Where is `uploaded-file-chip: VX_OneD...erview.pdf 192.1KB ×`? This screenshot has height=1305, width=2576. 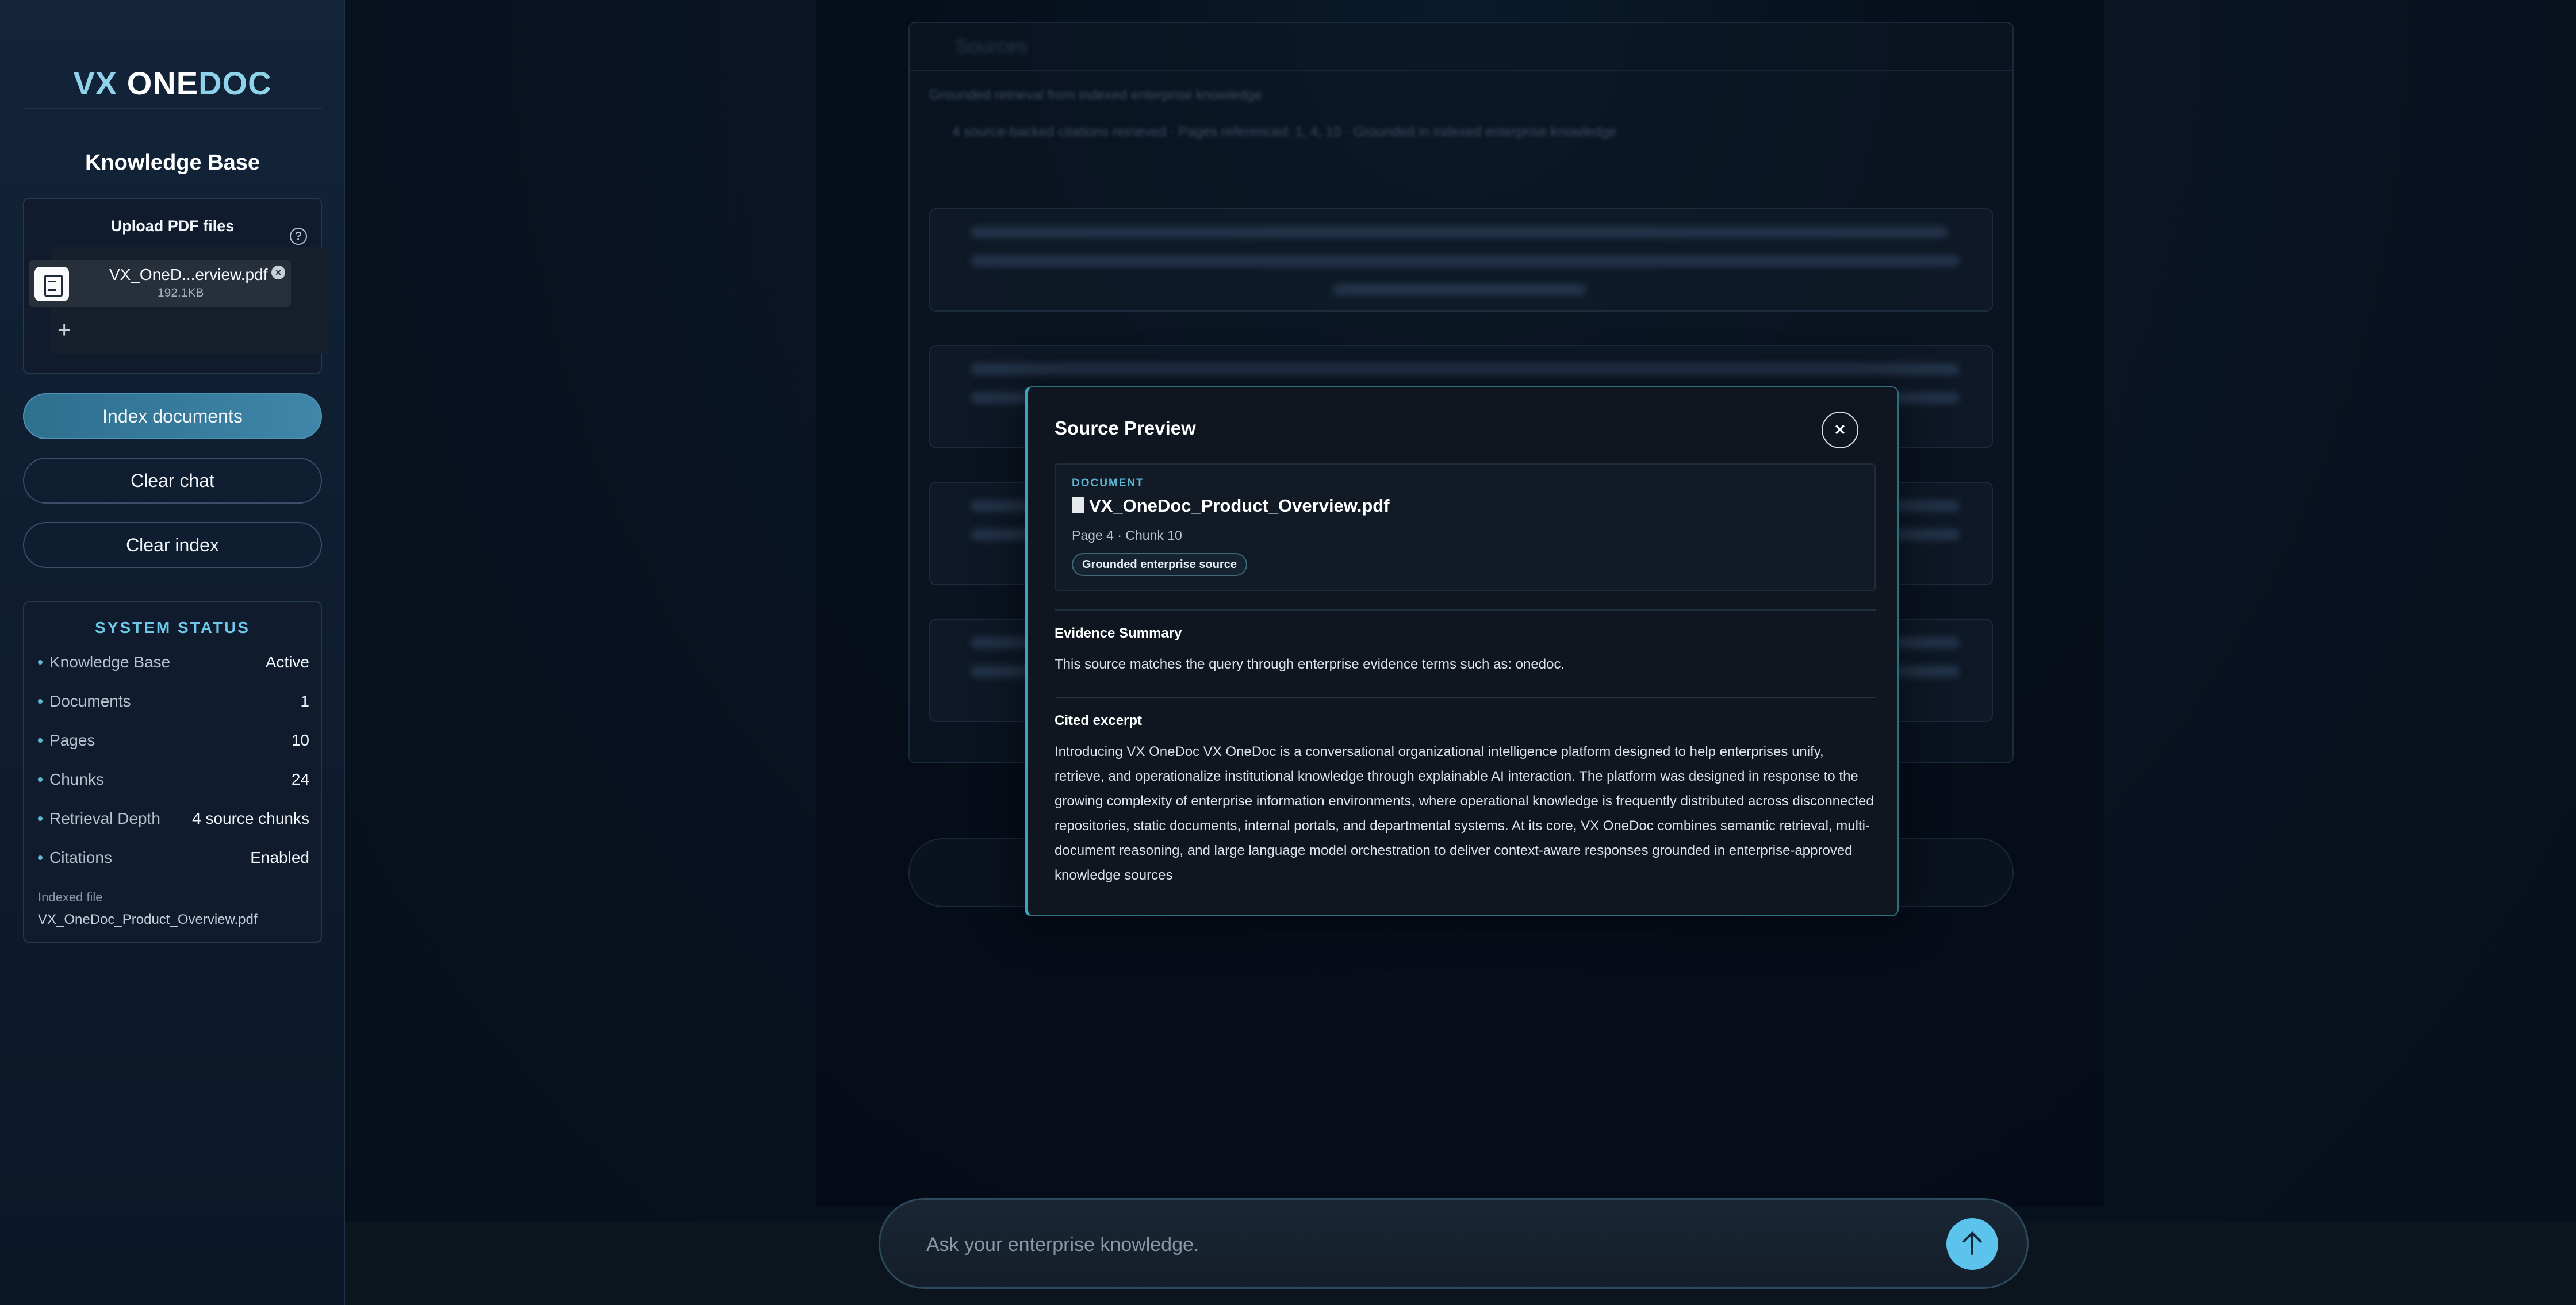 uploaded-file-chip: VX_OneD...erview.pdf 192.1KB × is located at coordinates (160, 284).